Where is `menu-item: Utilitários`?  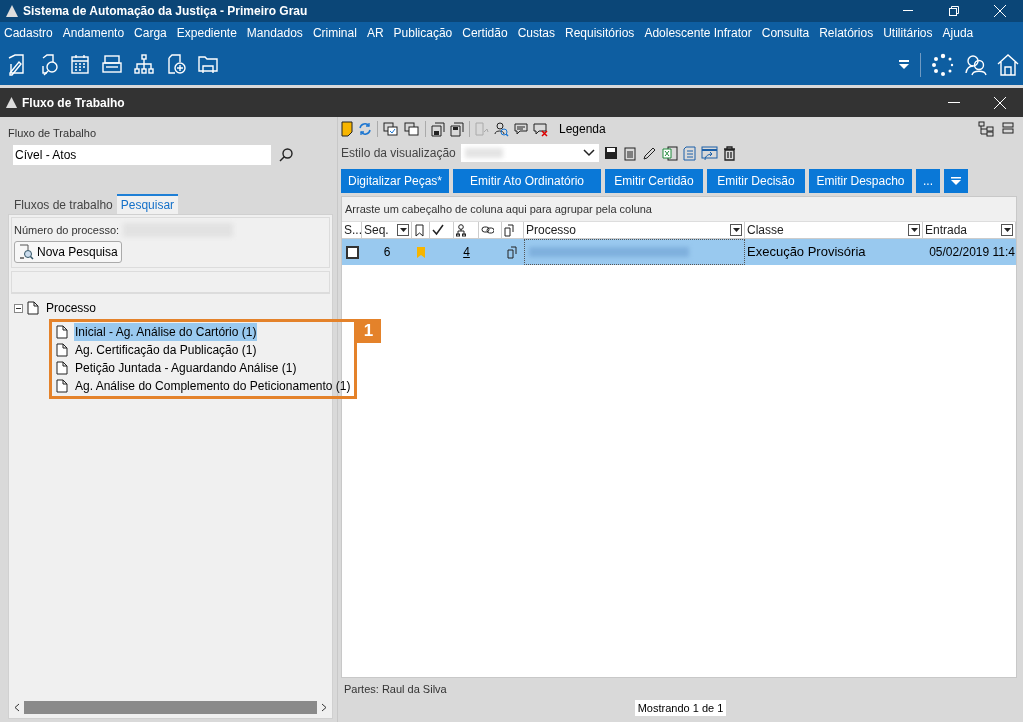
menu-item: Utilitários is located at coordinates (908, 33).